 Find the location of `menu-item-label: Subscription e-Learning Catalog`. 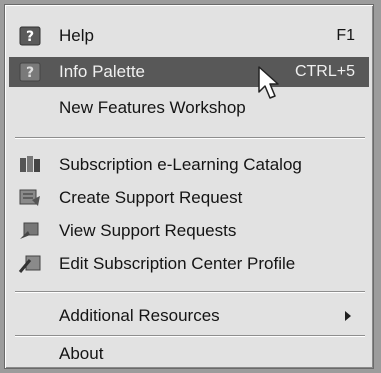

menu-item-label: Subscription e-Learning Catalog is located at coordinates (180, 164).